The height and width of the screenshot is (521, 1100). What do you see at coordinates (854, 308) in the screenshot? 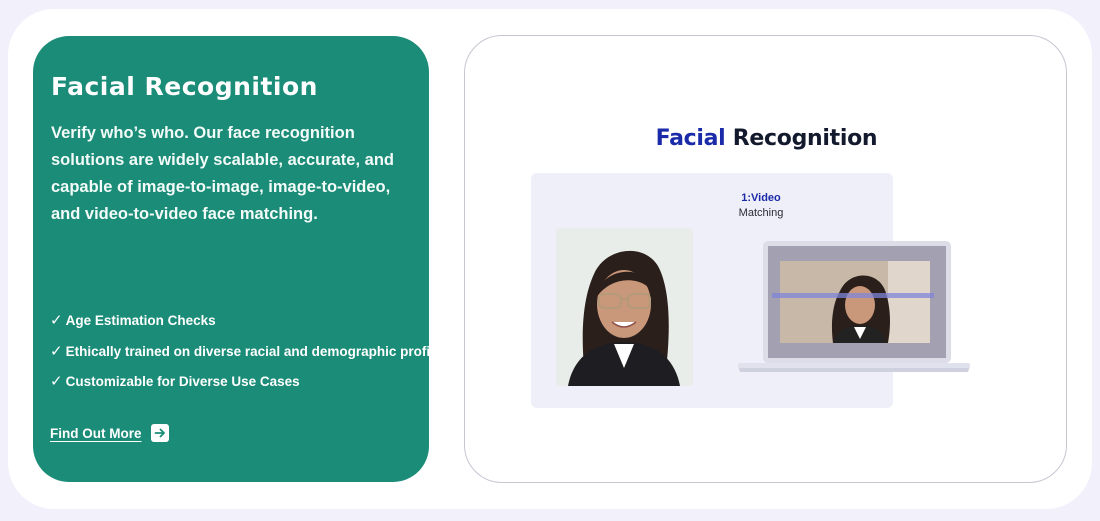
I see `laptop-video-frame` at bounding box center [854, 308].